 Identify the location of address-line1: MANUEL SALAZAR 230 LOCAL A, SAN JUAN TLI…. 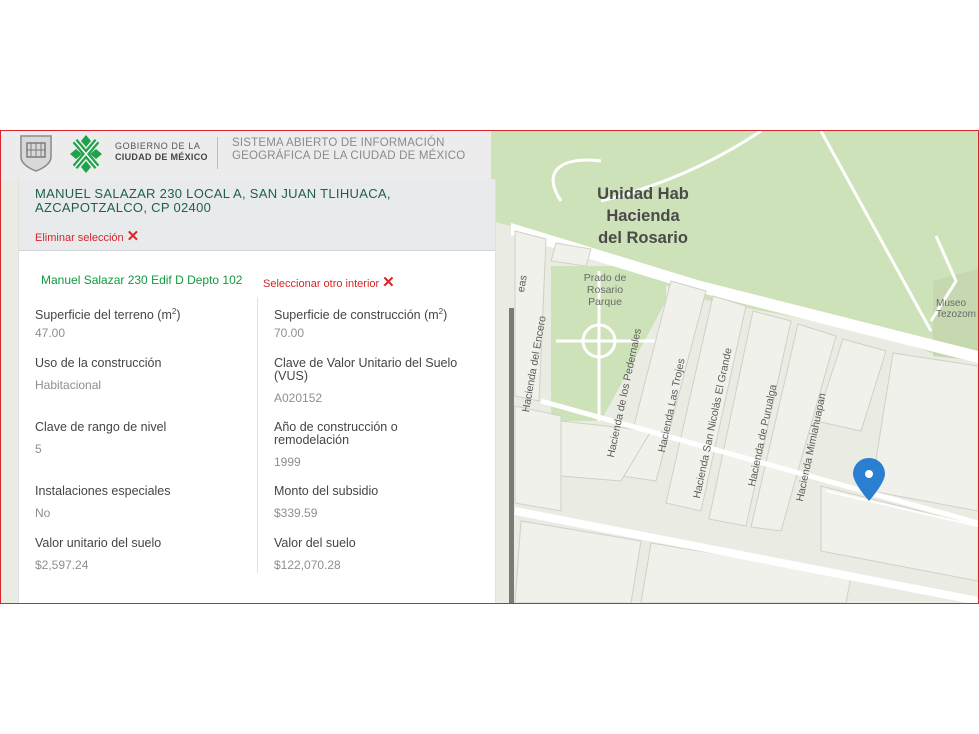
(213, 193).